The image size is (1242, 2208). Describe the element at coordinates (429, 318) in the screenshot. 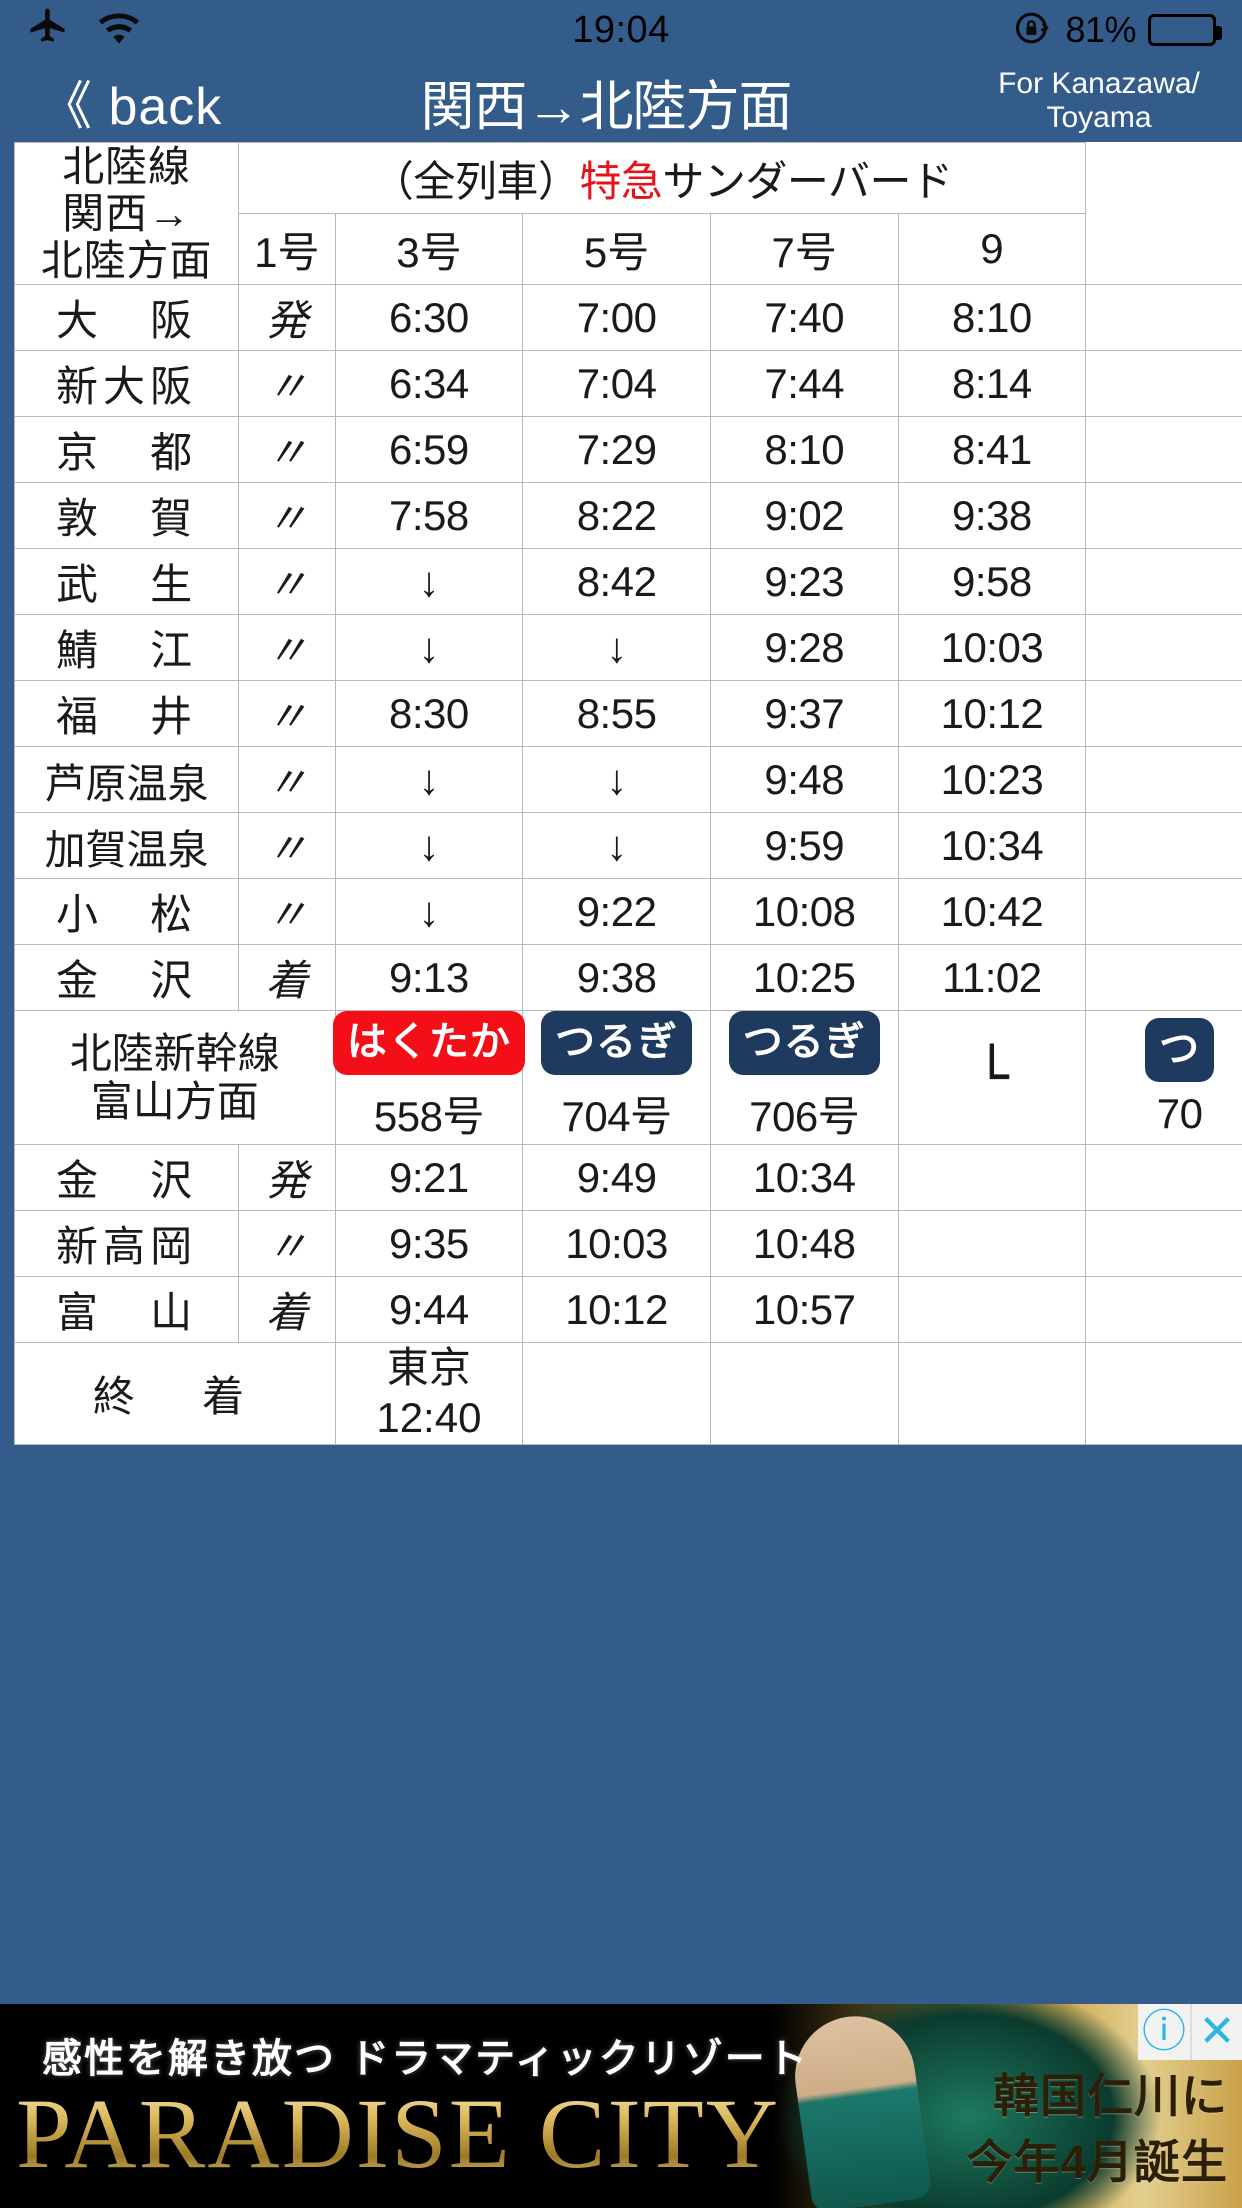

I see `time-cell-0: 6:30` at that location.